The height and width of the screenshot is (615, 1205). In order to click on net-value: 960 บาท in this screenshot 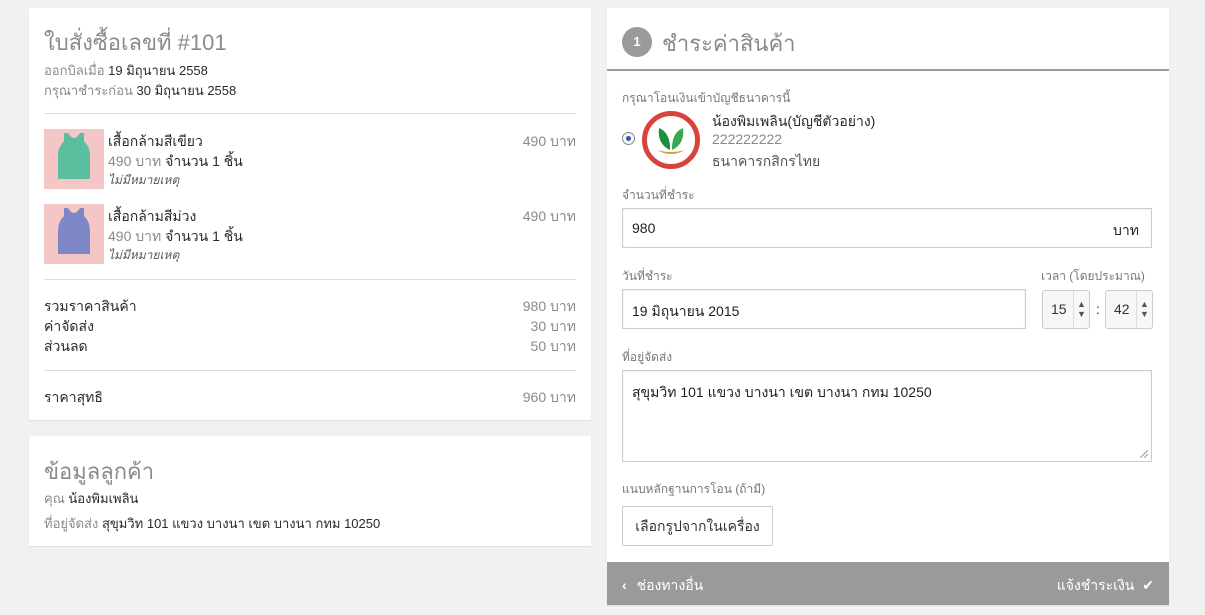, I will do `click(549, 397)`.